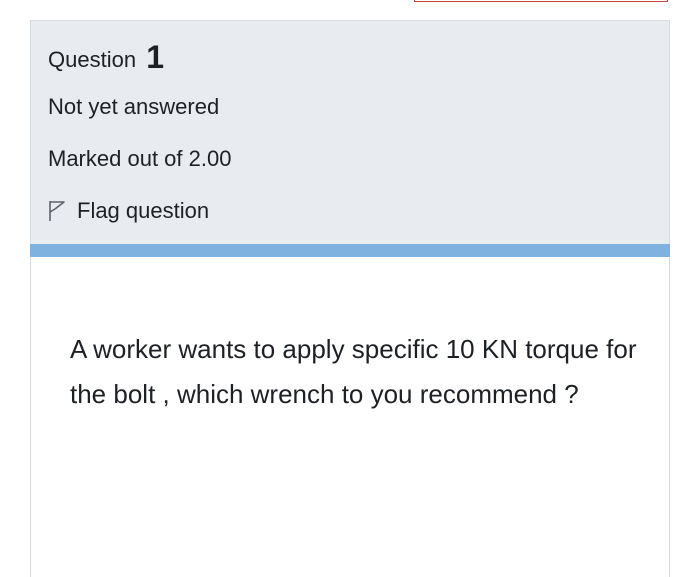  Describe the element at coordinates (57, 211) in the screenshot. I see `flag-icon` at that location.